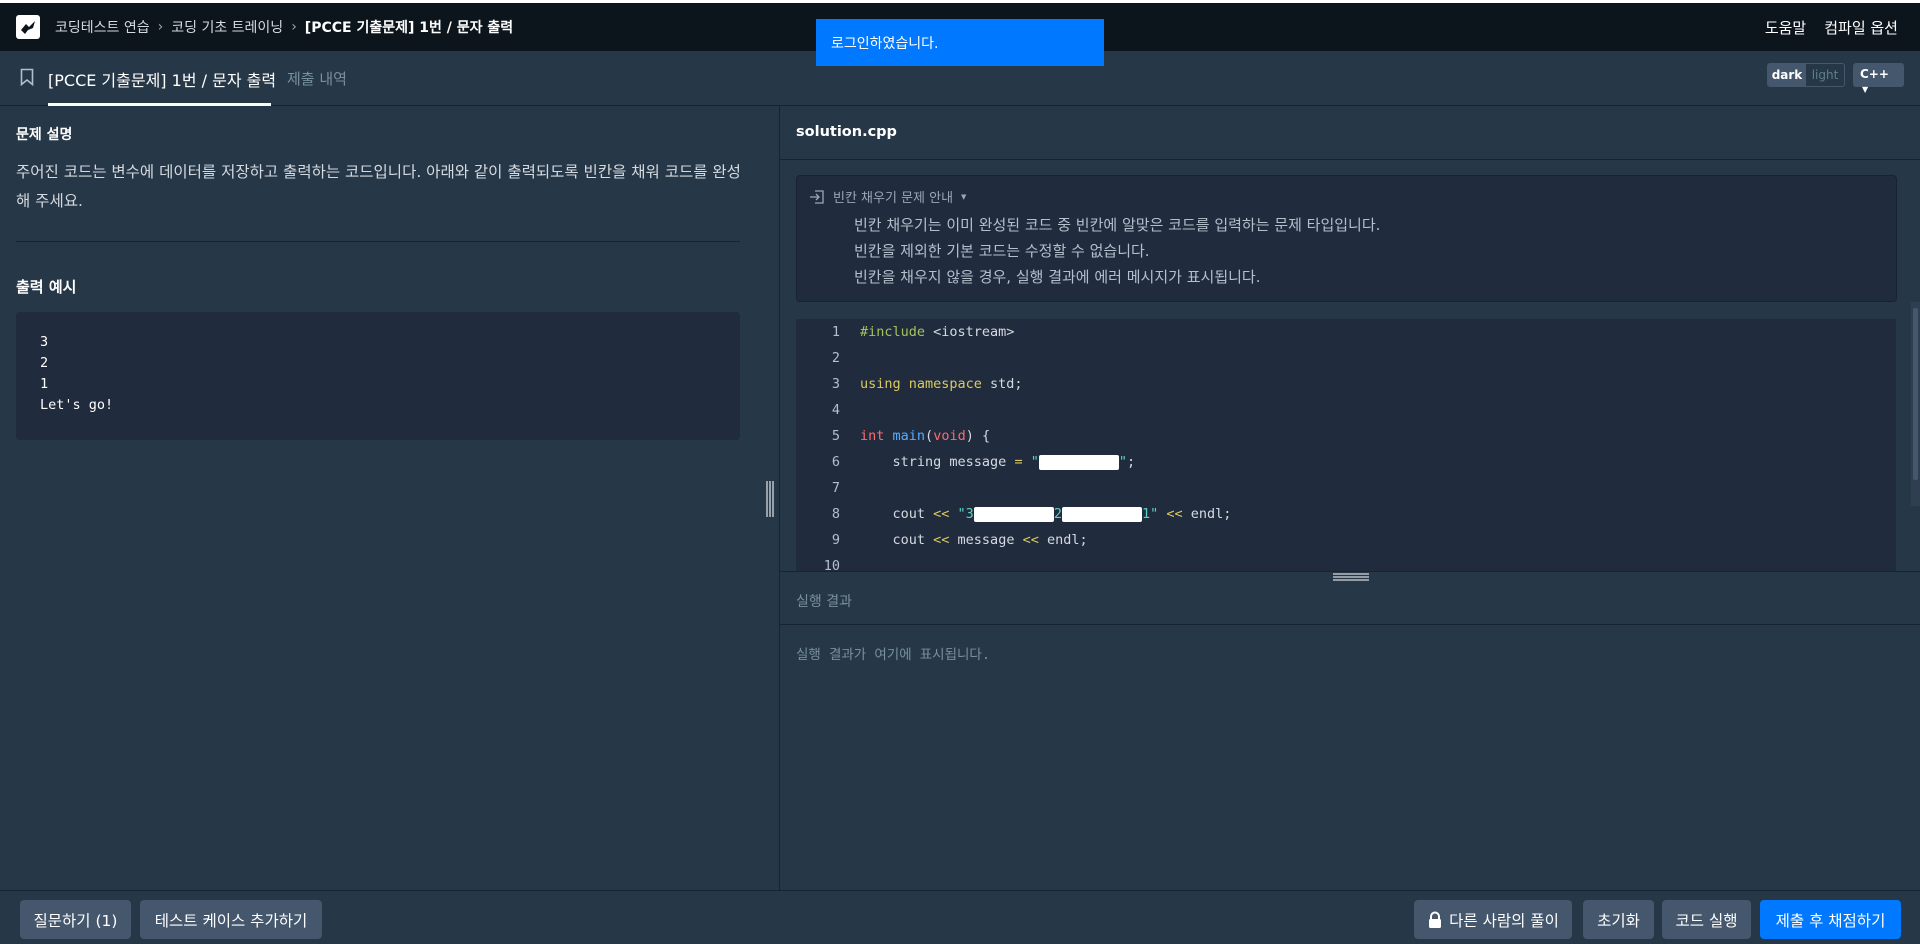  What do you see at coordinates (835, 358) in the screenshot?
I see `line-number: 2` at bounding box center [835, 358].